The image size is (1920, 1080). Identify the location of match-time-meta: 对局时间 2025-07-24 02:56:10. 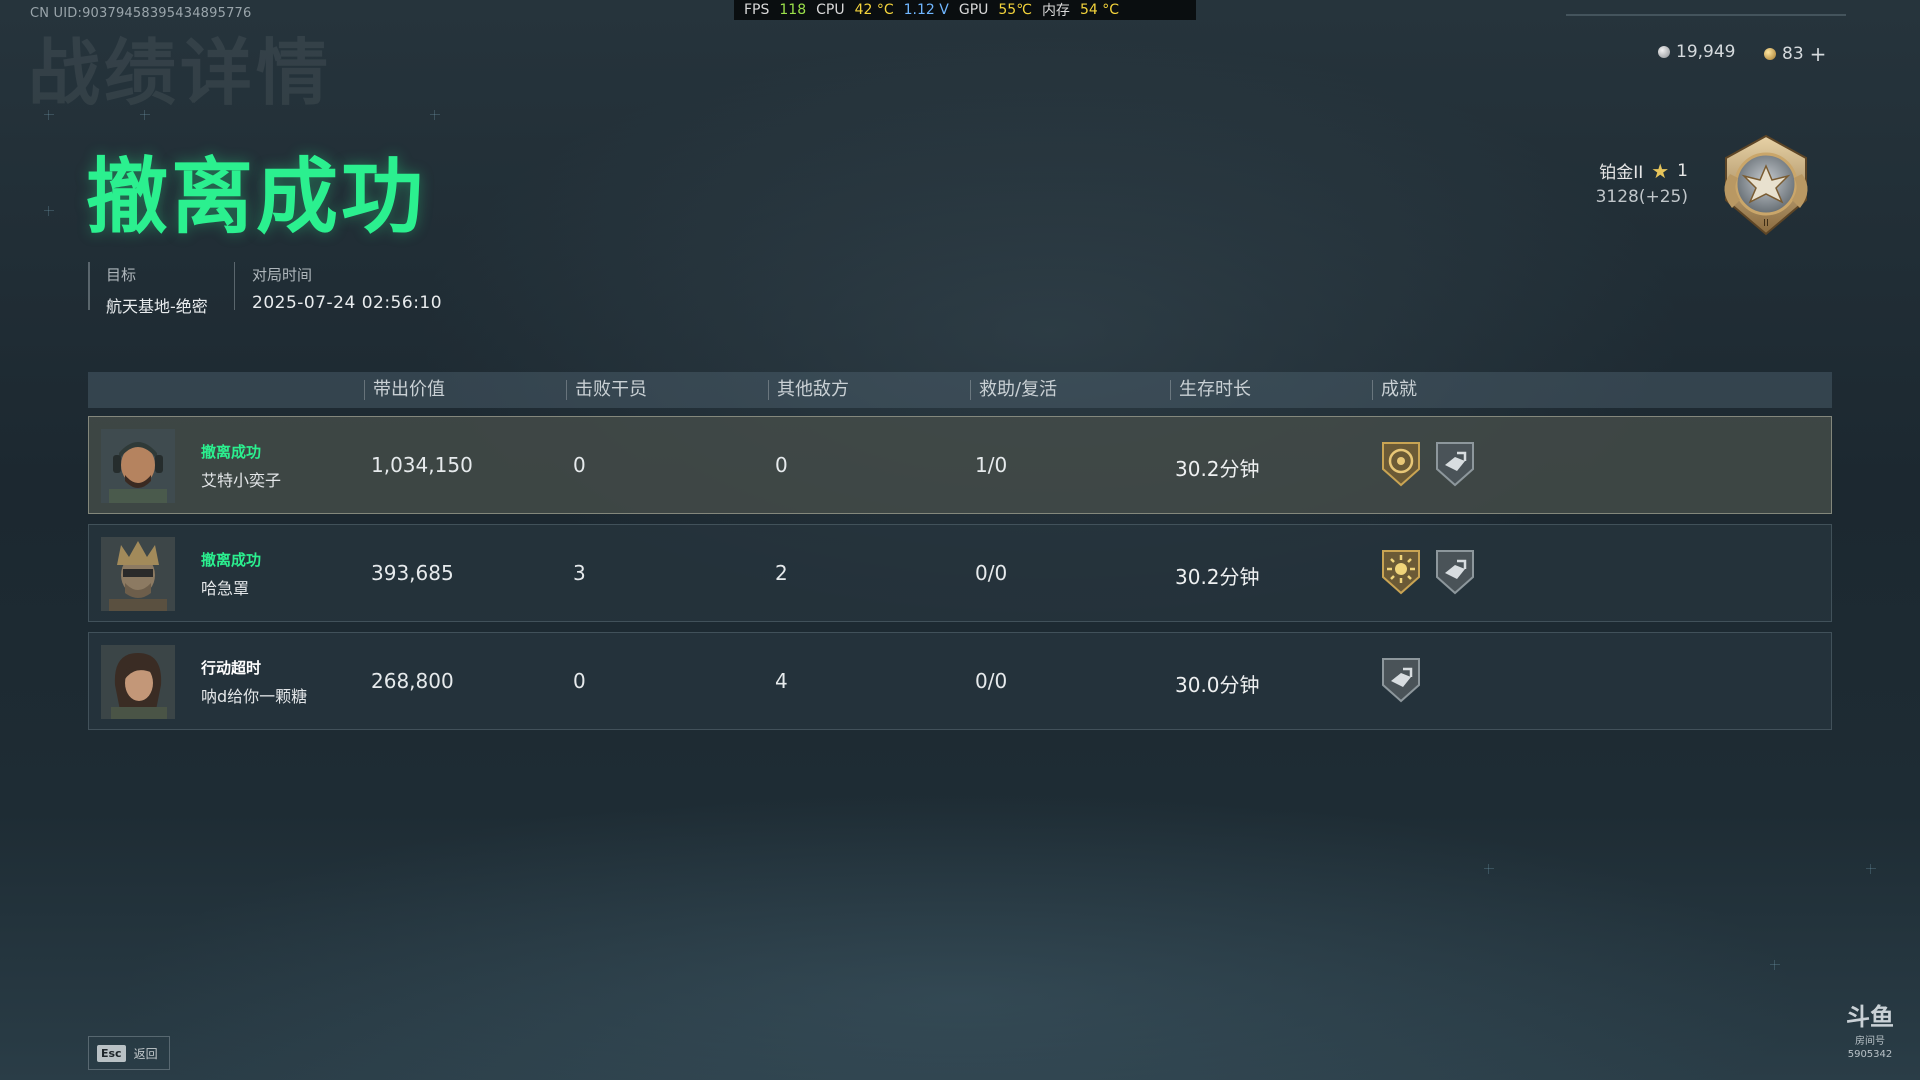
(347, 288).